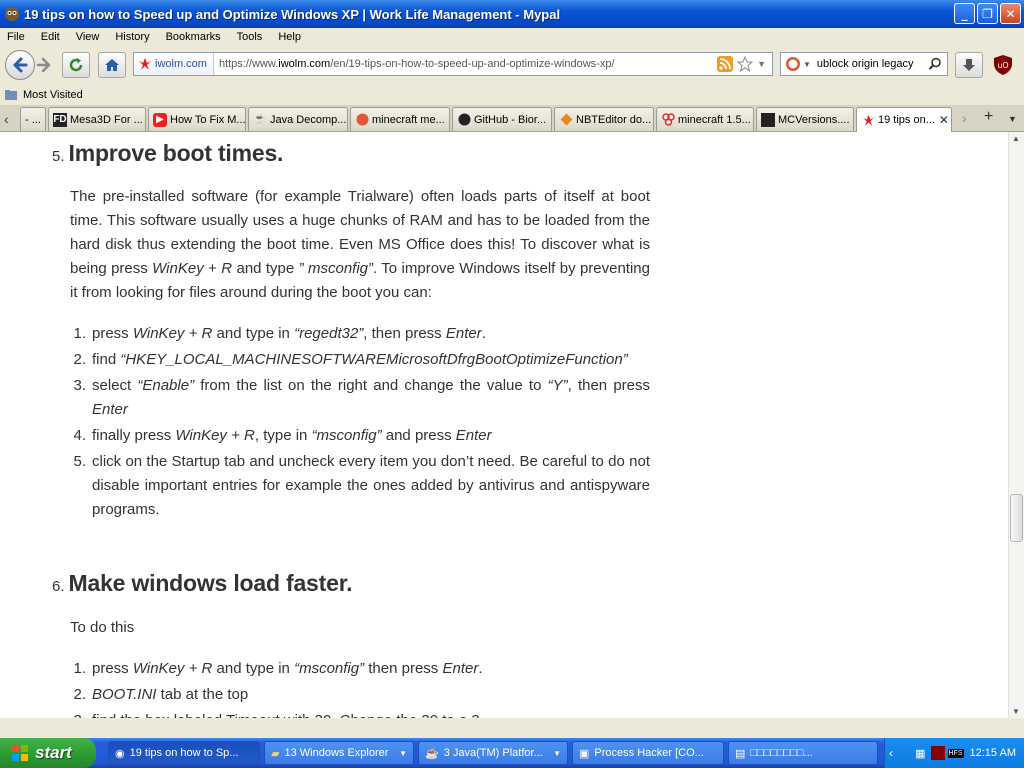 The image size is (1024, 768). Describe the element at coordinates (512, 94) in the screenshot. I see `bookmarks-toolbar: Most Visited` at that location.